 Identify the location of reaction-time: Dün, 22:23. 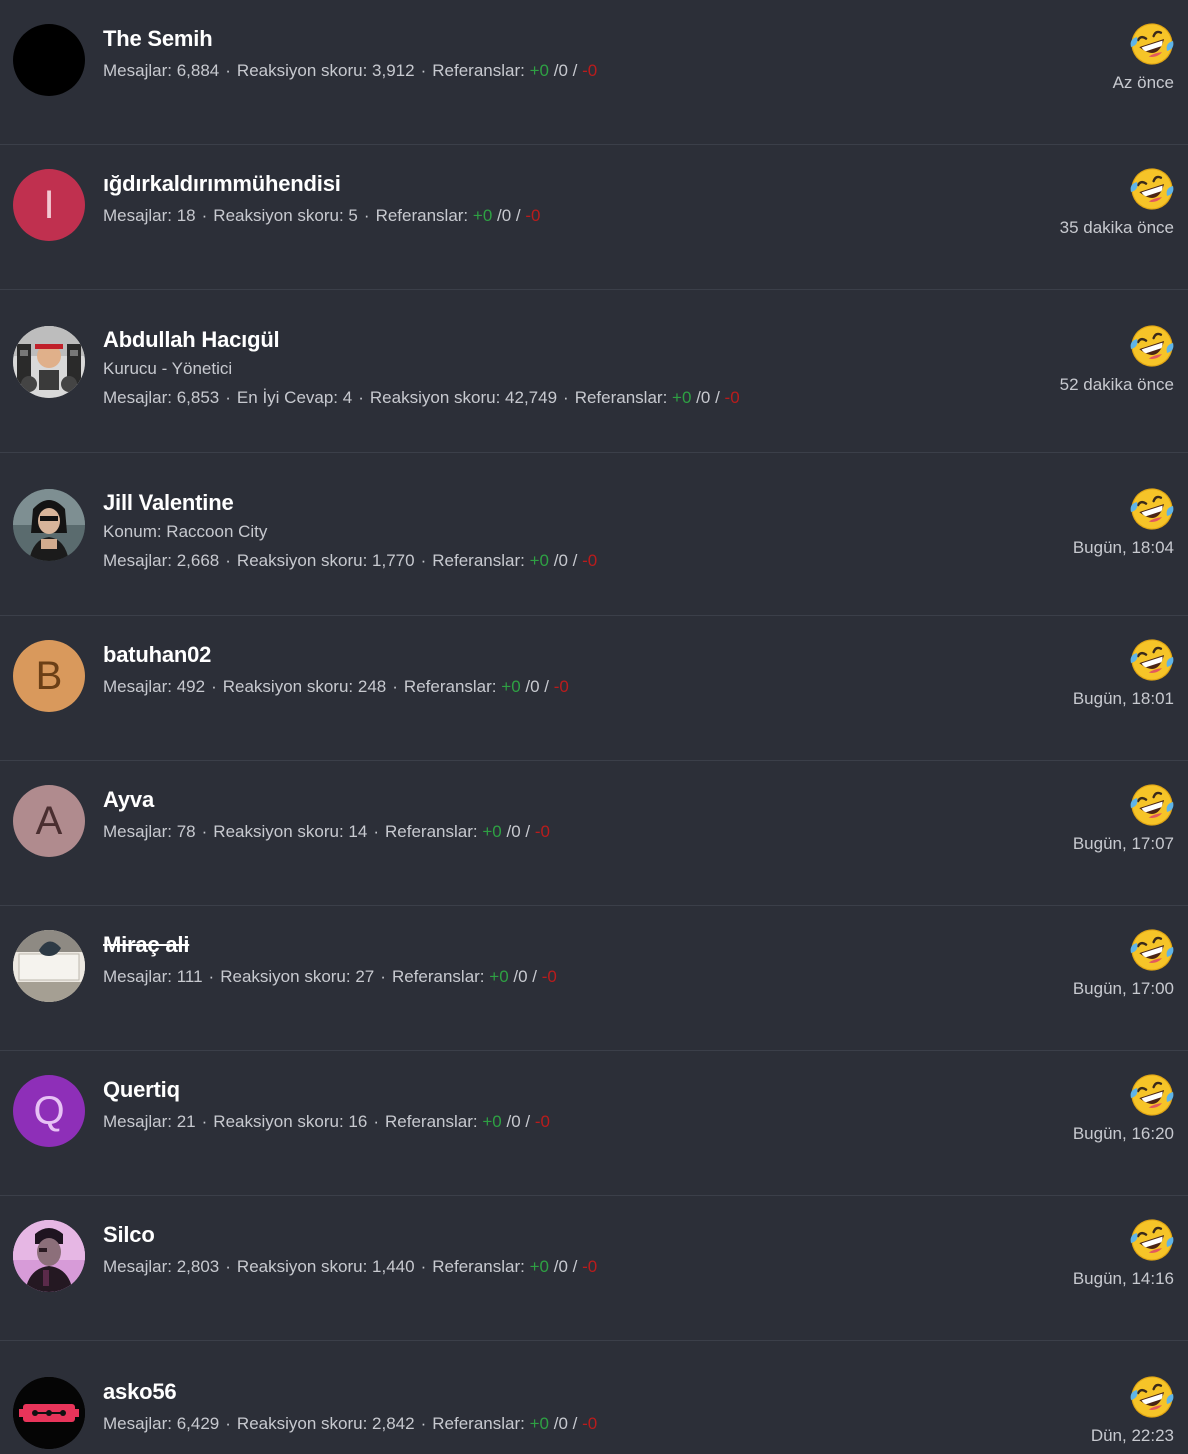
(1132, 1436).